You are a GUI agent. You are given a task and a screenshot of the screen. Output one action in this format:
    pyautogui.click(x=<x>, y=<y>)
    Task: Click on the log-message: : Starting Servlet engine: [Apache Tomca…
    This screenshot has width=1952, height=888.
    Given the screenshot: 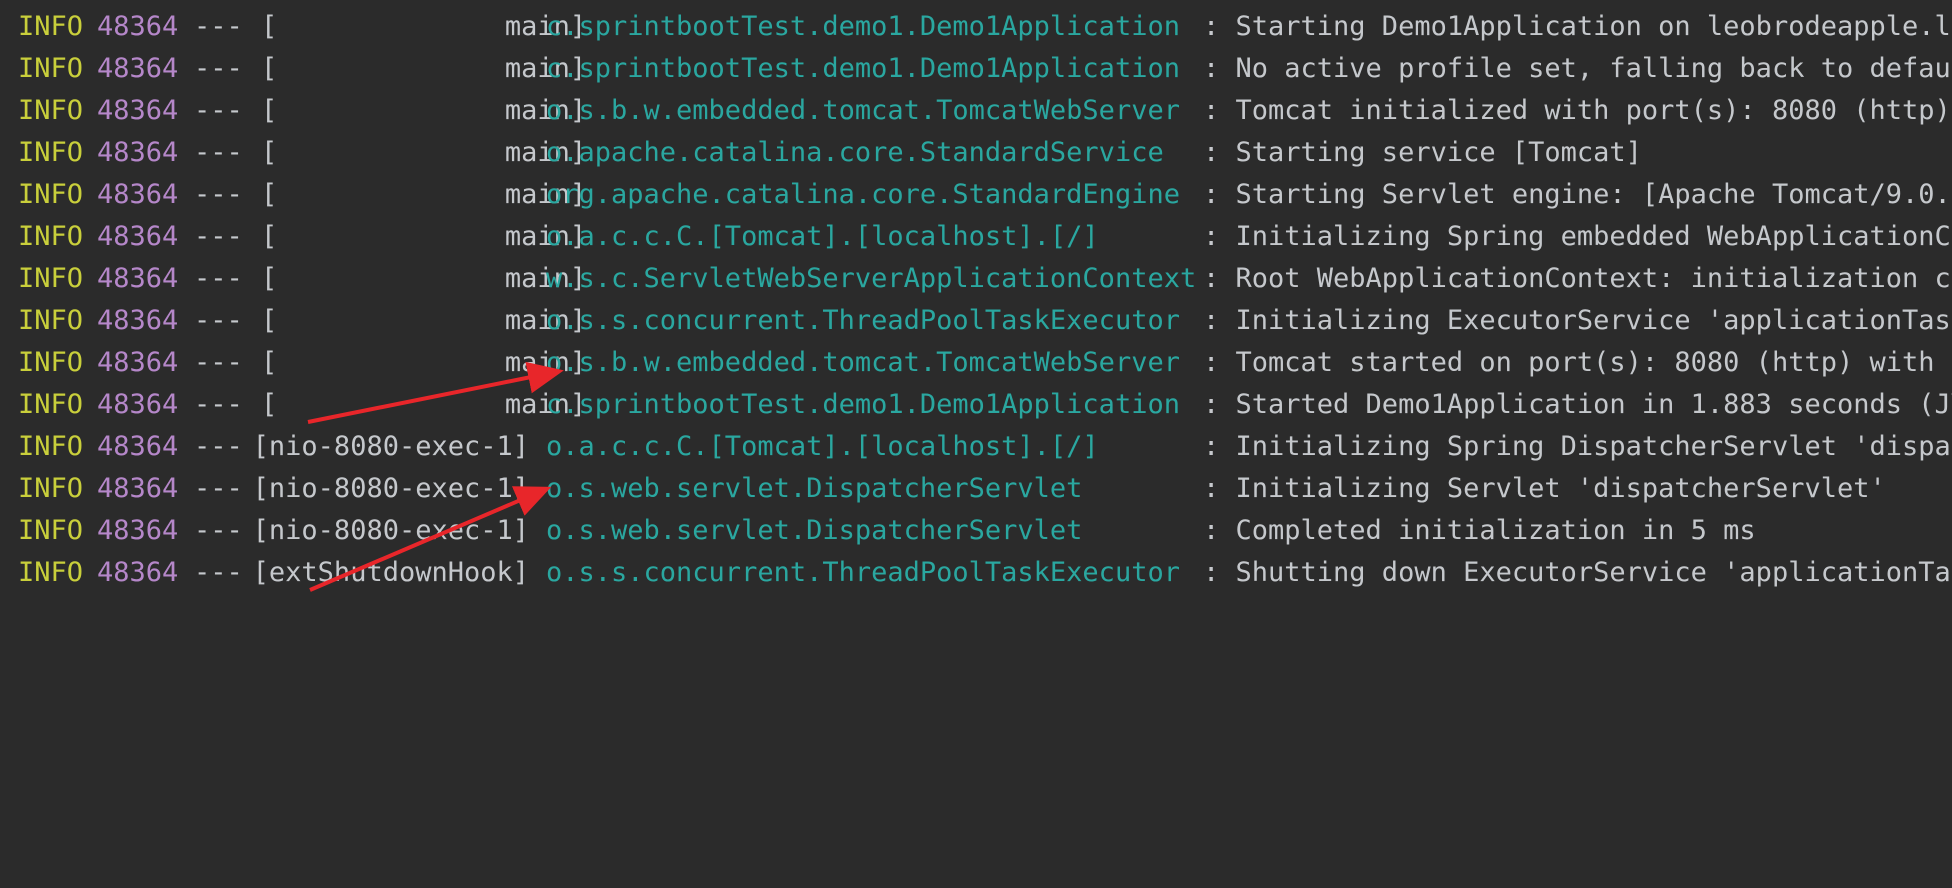 What is the action you would take?
    pyautogui.click(x=1577, y=194)
    